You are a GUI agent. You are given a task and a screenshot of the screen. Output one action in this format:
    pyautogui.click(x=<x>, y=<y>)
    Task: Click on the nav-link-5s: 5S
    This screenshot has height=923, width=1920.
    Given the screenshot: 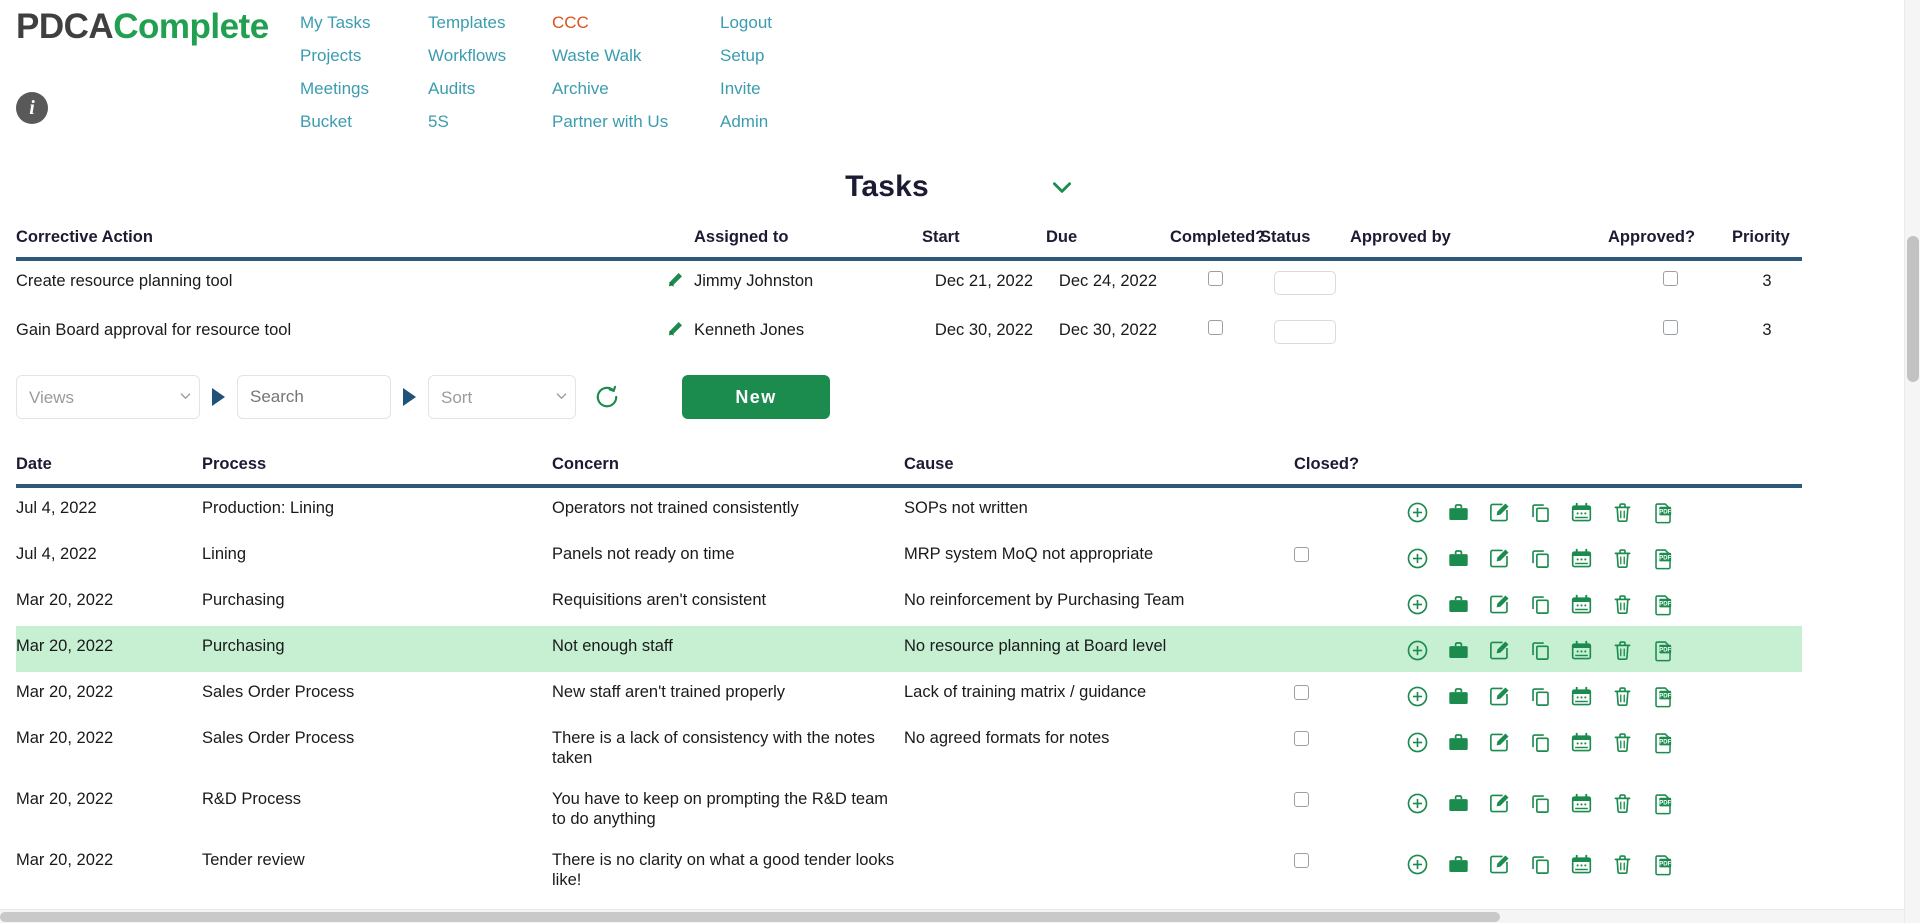 What is the action you would take?
    pyautogui.click(x=490, y=121)
    